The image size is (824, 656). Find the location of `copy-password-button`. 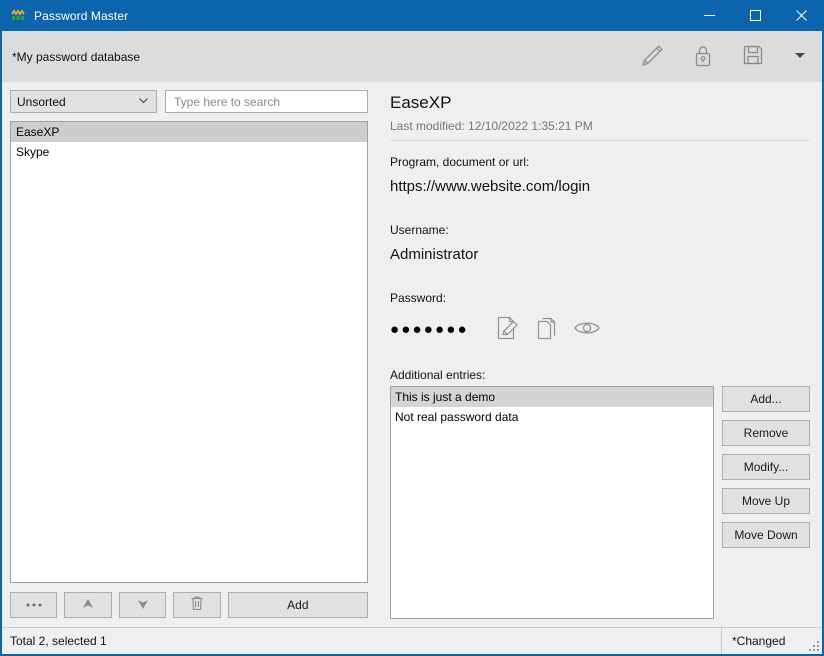

copy-password-button is located at coordinates (547, 329).